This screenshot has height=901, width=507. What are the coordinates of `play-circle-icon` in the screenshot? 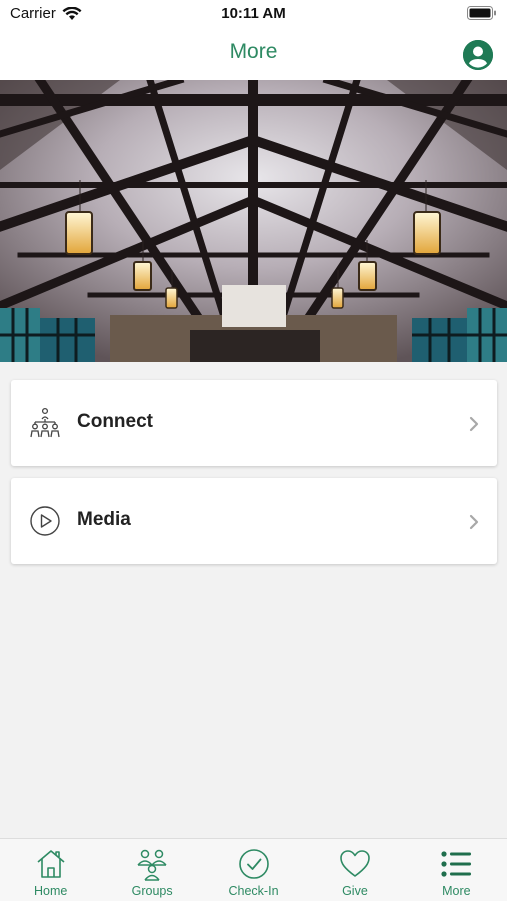 It's located at (45, 521).